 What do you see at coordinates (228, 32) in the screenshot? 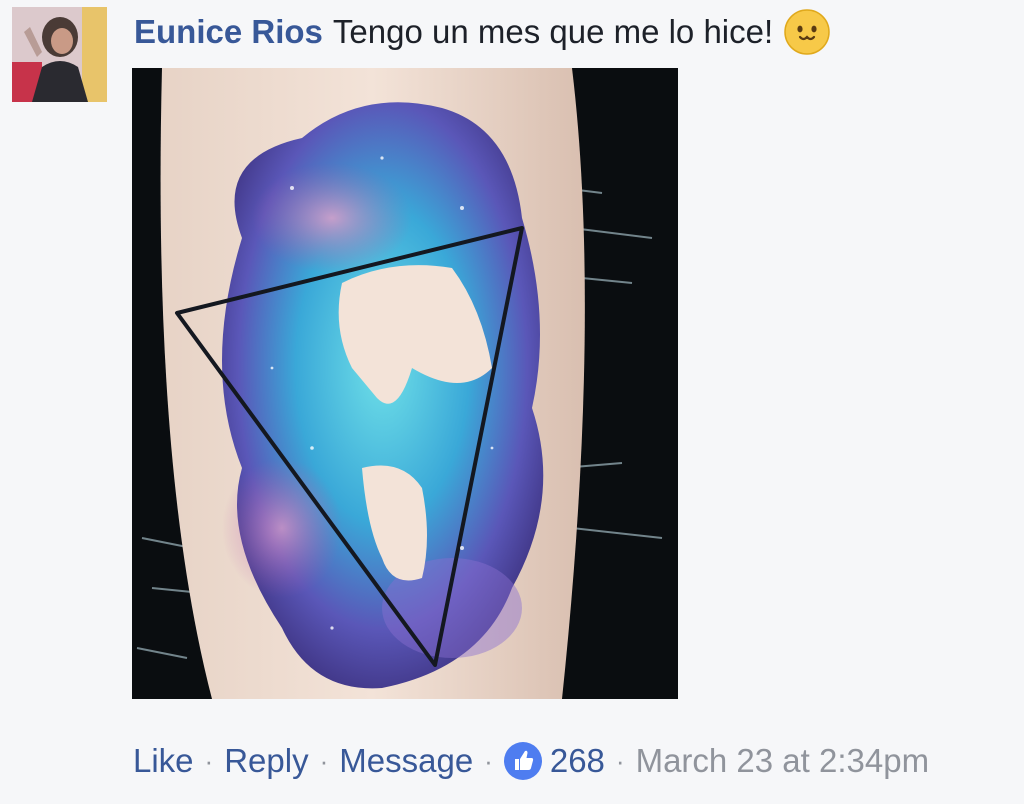
I see `comment-author: Eunice Rios` at bounding box center [228, 32].